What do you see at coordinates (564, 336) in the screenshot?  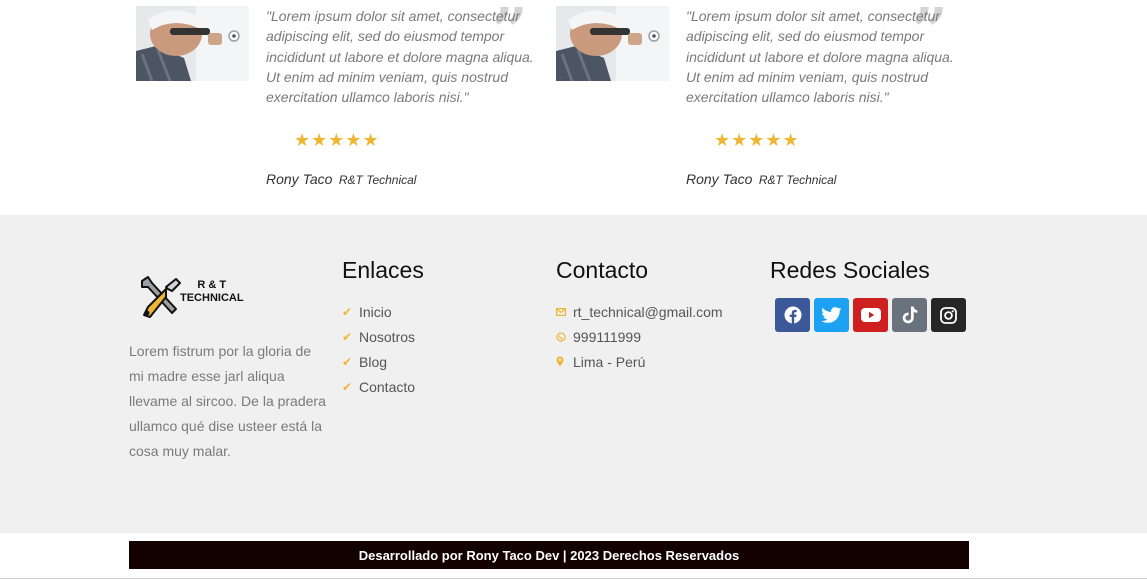 I see `whatsapp-icon` at bounding box center [564, 336].